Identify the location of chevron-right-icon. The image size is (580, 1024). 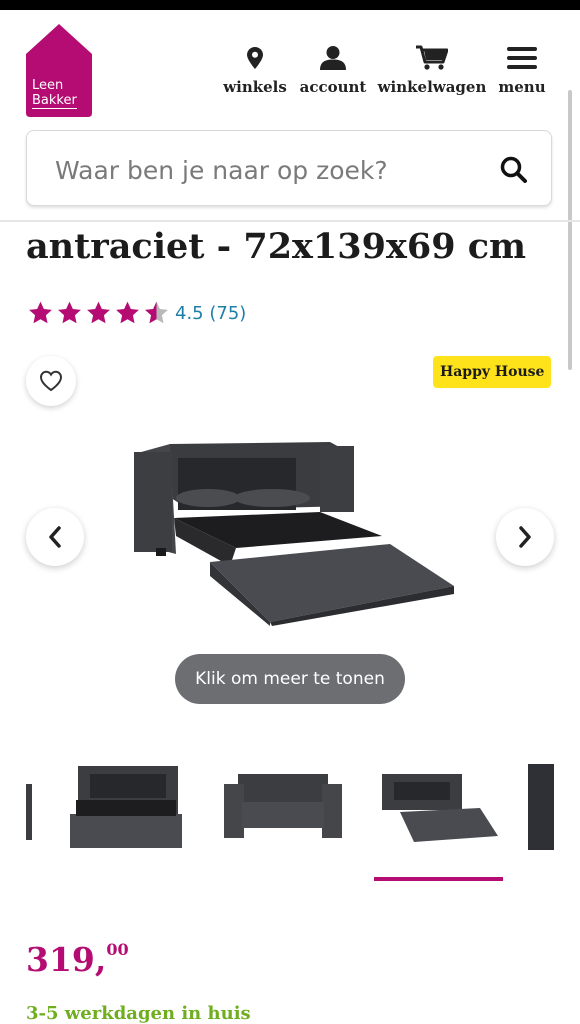
(525, 537).